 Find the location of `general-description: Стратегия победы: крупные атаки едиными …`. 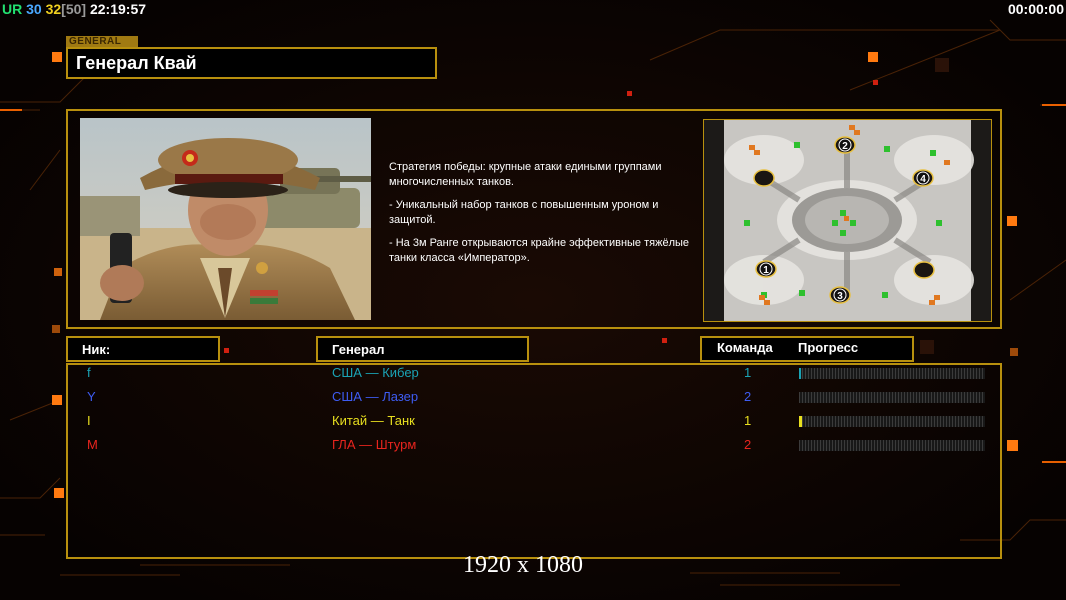

general-description: Стратегия победы: крупные атаки едиными … is located at coordinates (544, 217).